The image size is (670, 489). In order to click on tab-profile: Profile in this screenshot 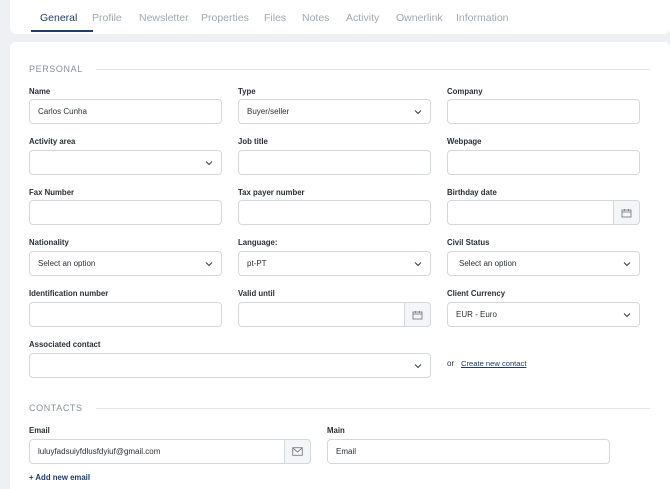, I will do `click(107, 18)`.